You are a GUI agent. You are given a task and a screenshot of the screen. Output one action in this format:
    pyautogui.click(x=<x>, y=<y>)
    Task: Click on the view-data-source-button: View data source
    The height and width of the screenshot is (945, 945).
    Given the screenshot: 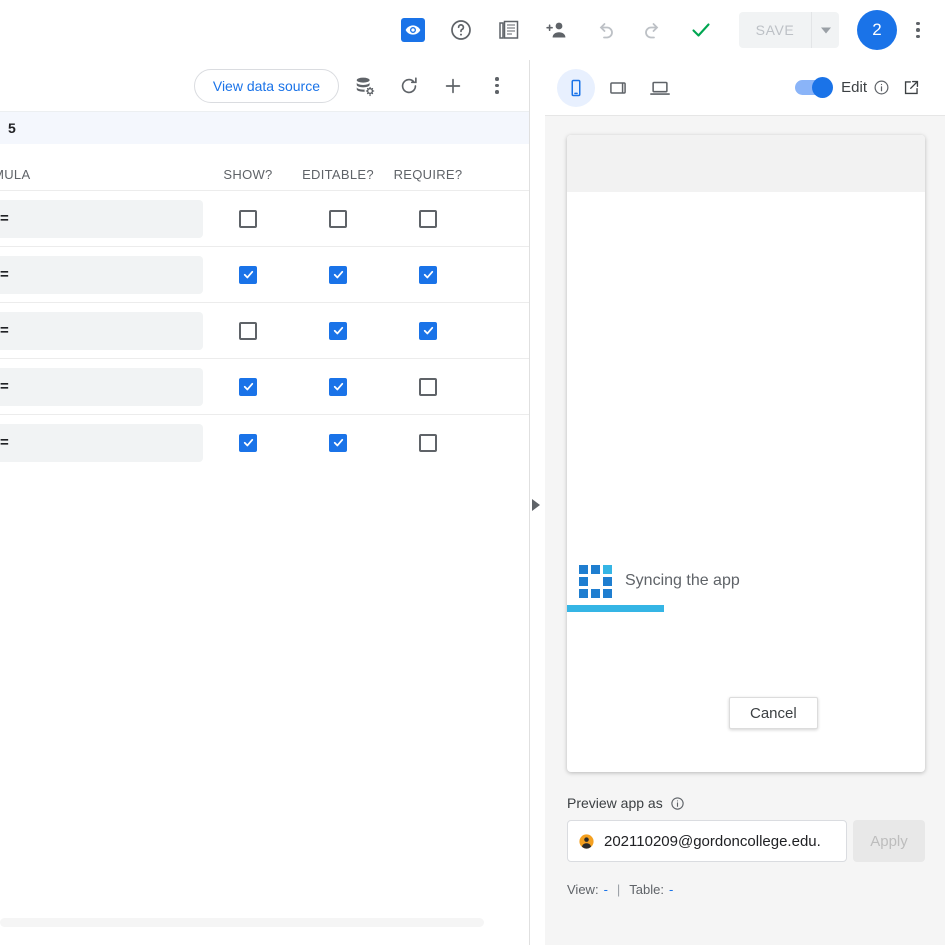 What is the action you would take?
    pyautogui.click(x=266, y=85)
    